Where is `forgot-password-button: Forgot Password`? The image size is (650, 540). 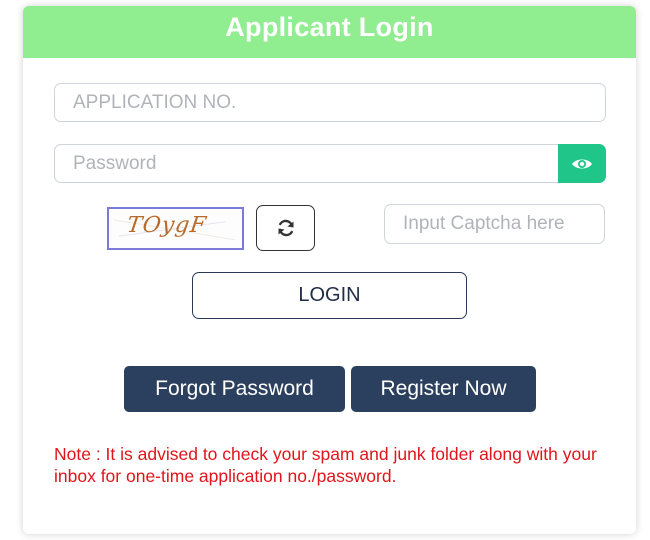 forgot-password-button: Forgot Password is located at coordinates (234, 389).